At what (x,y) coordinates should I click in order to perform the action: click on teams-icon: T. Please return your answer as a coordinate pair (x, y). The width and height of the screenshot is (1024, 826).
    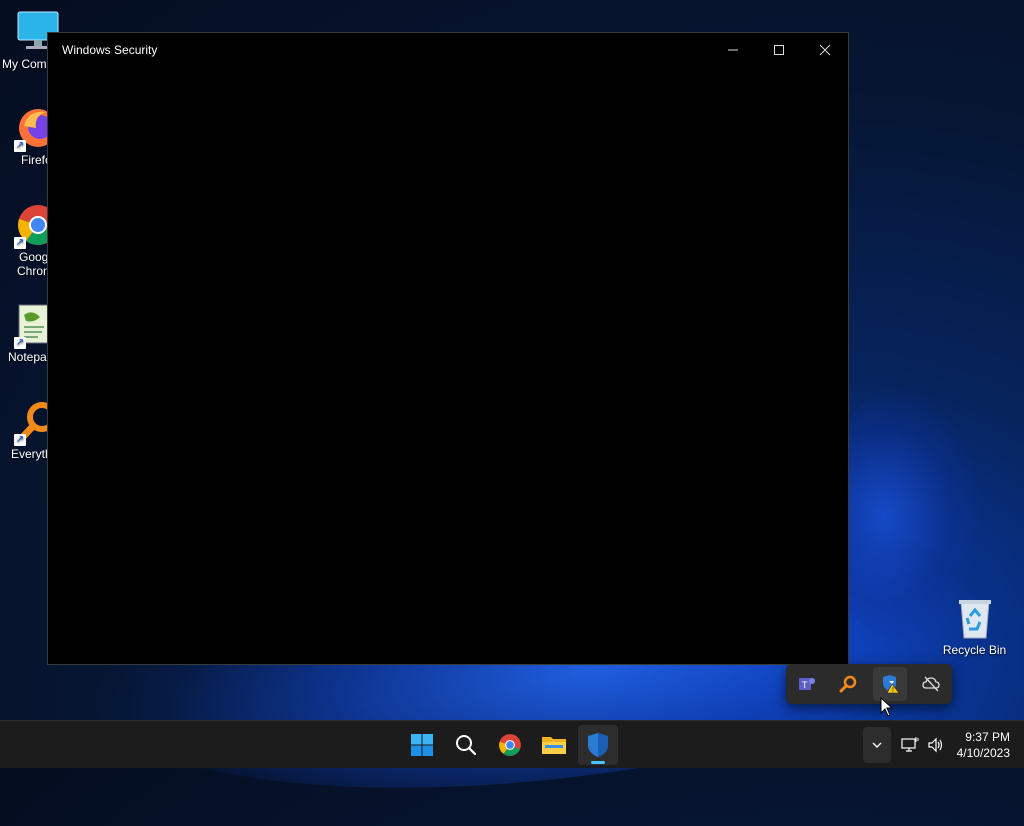
    Looking at the image, I should click on (806, 684).